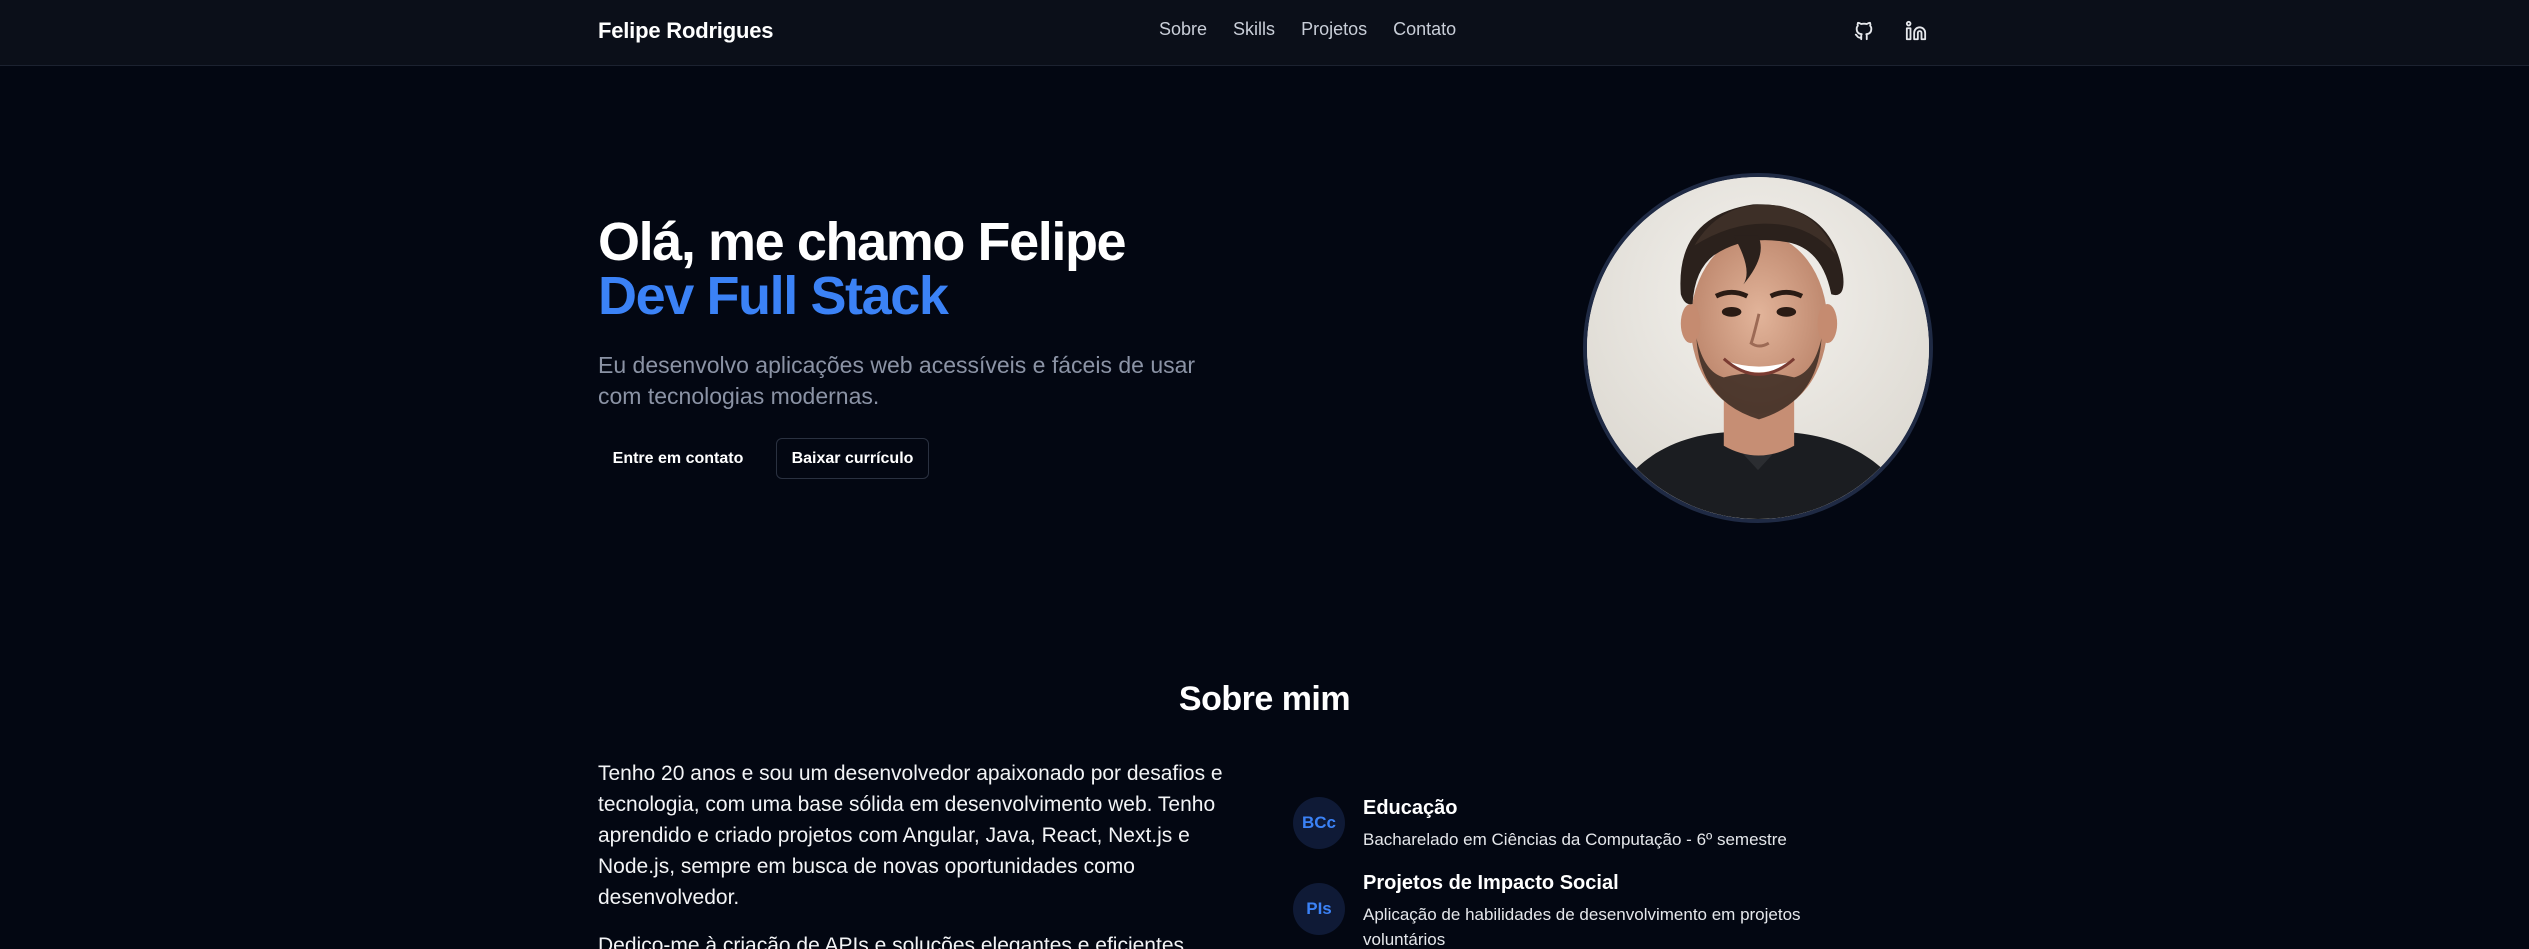  I want to click on profile-photo, so click(1758, 348).